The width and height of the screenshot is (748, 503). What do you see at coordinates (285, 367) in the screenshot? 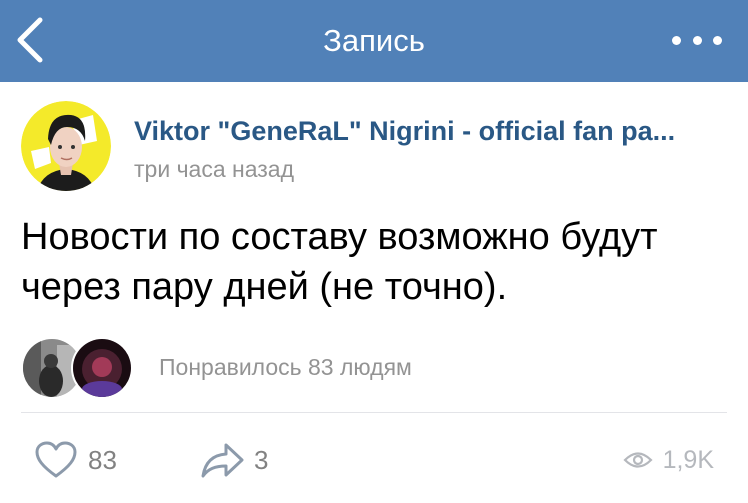
I see `likes-summary: Понравилось 83 людям` at bounding box center [285, 367].